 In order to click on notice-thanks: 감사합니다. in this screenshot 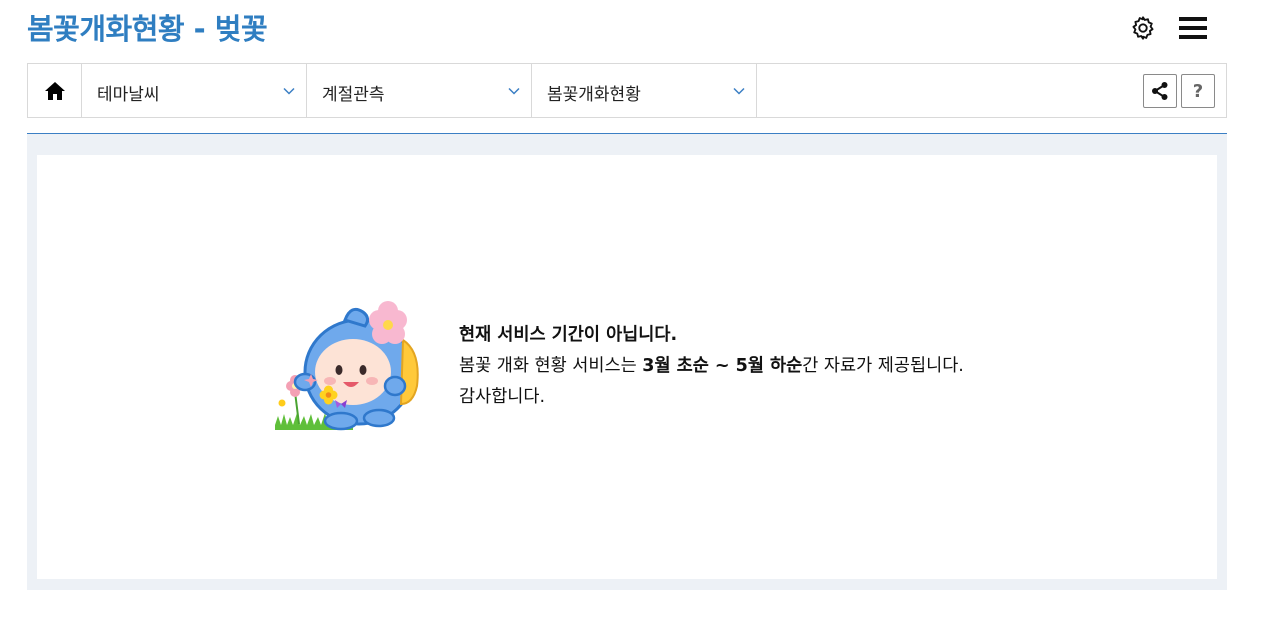, I will do `click(502, 397)`.